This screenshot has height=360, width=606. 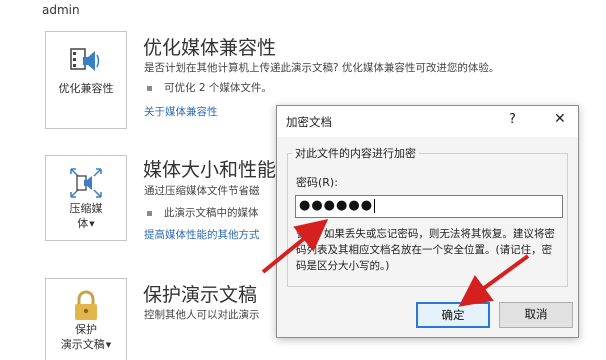 I want to click on password-label: 密码(R):, so click(x=317, y=182).